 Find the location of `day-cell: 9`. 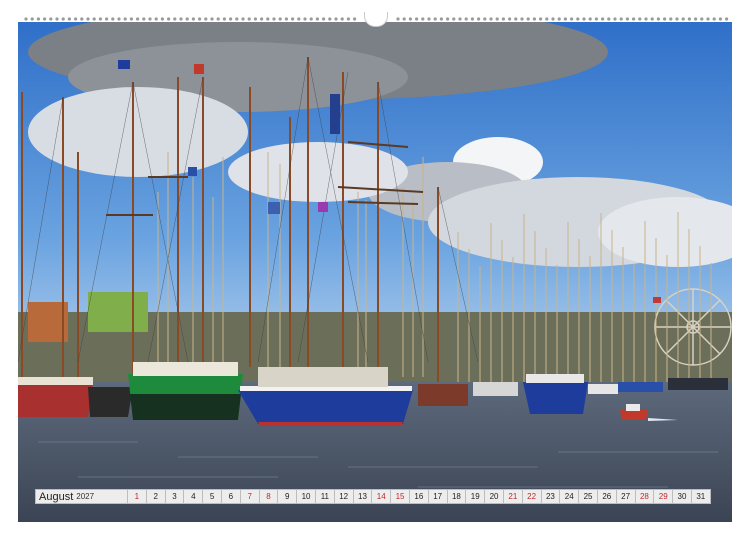

day-cell: 9 is located at coordinates (288, 496).